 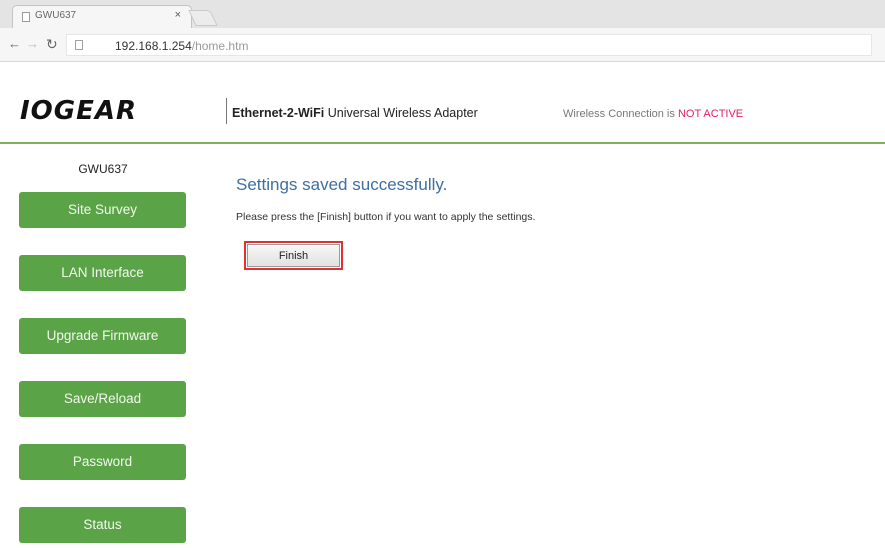 I want to click on finish-button: Finish, so click(x=293, y=255).